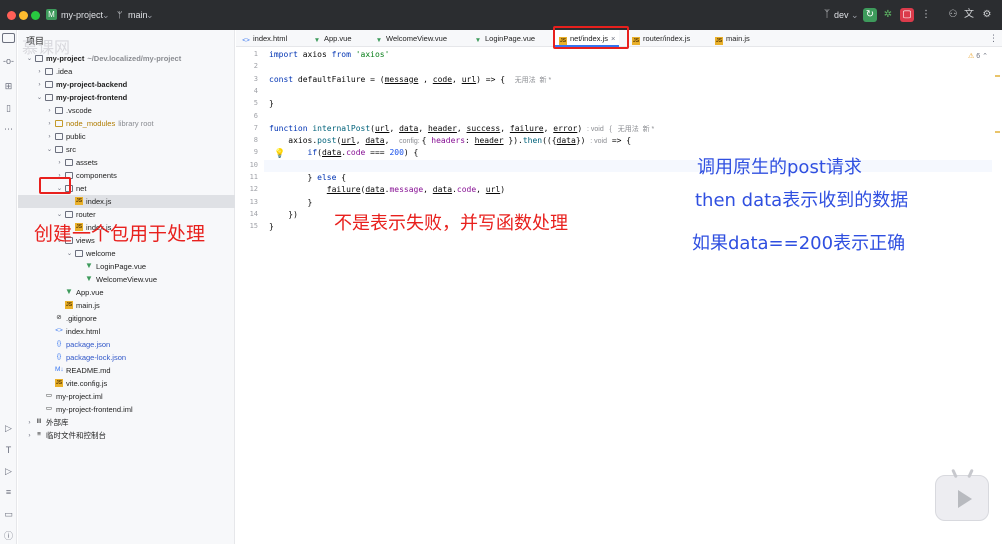 This screenshot has height=544, width=1002. I want to click on chevron-icon: ⌃, so click(985, 56).